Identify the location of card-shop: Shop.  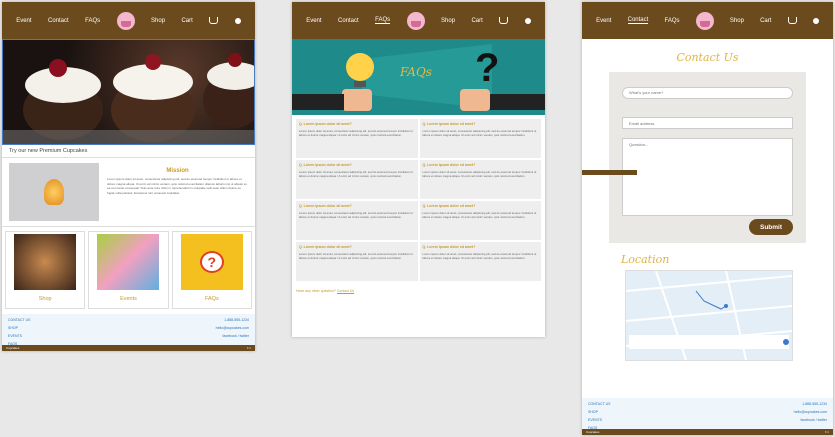
(45, 270).